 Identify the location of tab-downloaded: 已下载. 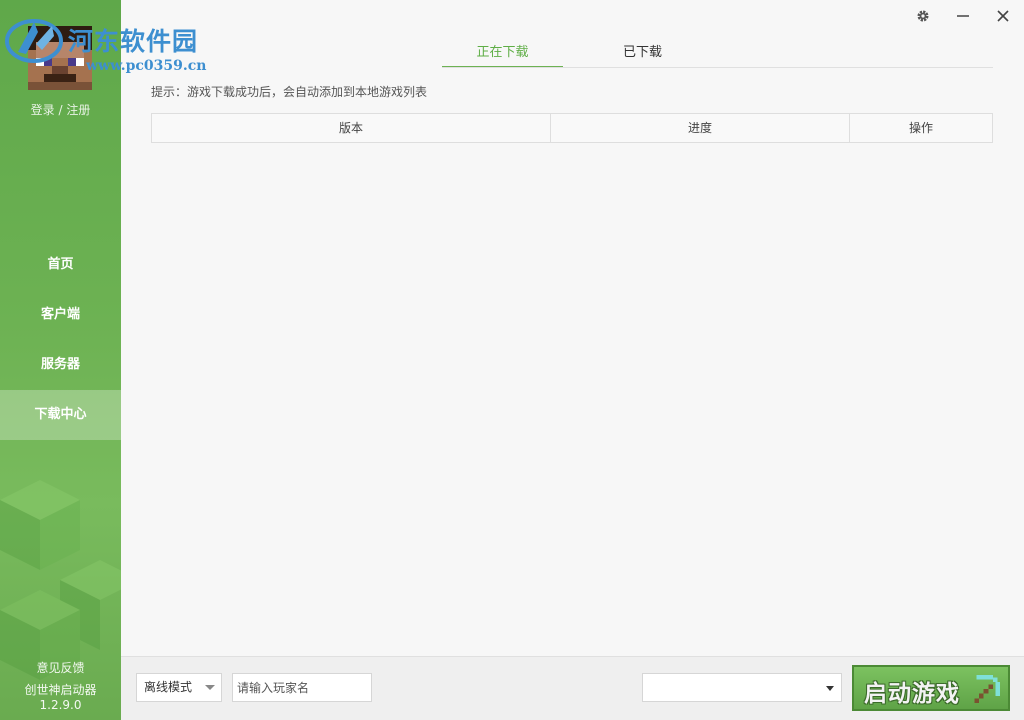
(642, 54).